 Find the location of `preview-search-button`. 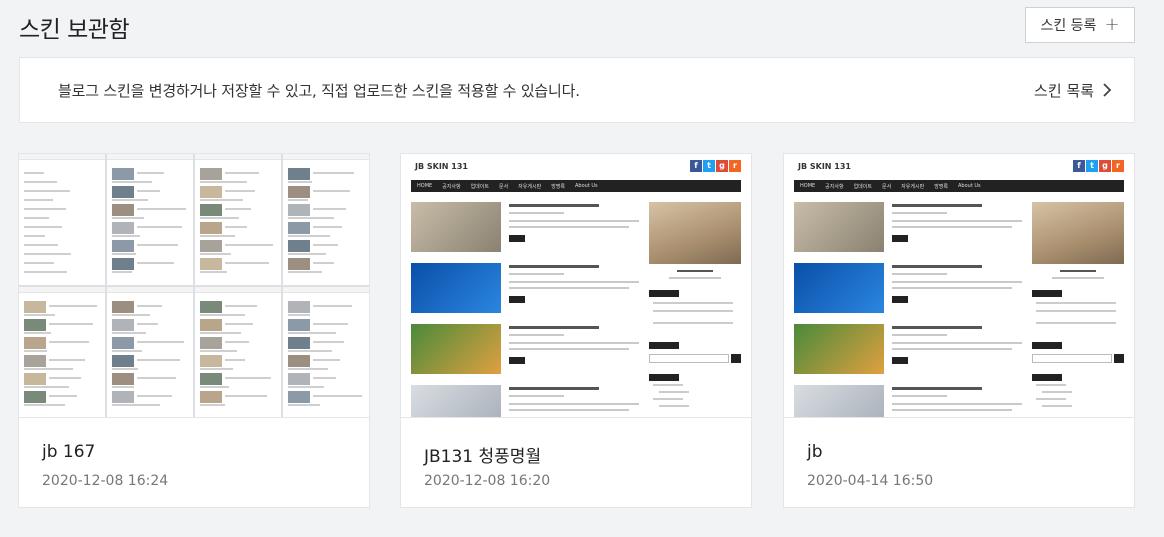

preview-search-button is located at coordinates (1119, 358).